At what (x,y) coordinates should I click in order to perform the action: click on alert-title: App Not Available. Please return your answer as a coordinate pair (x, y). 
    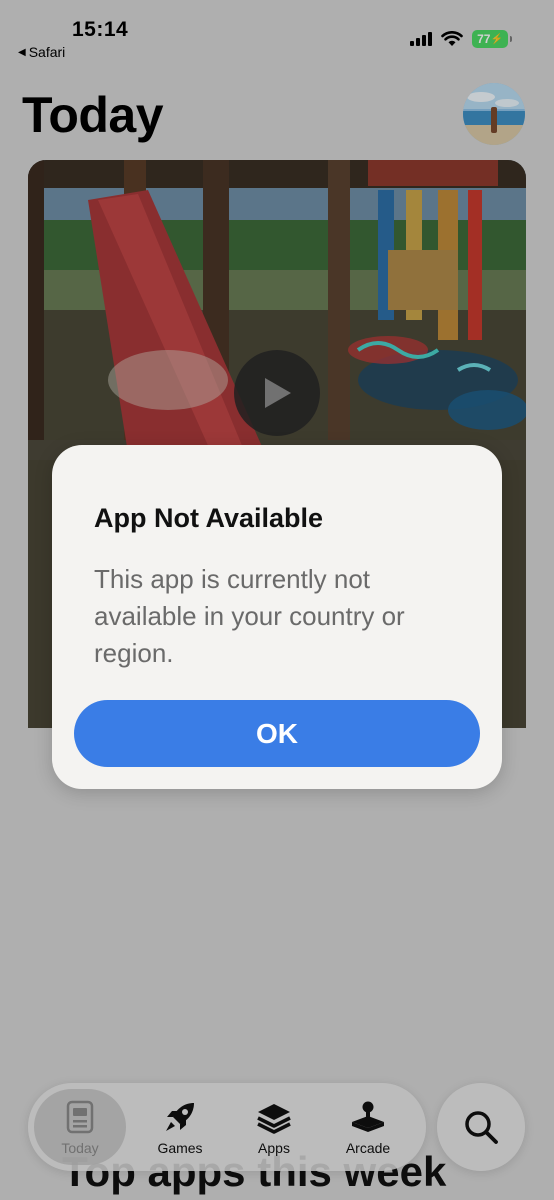
    Looking at the image, I should click on (209, 518).